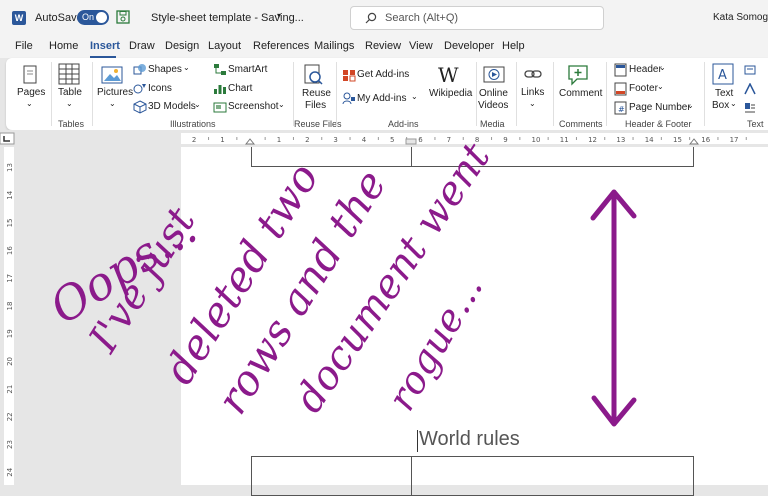  I want to click on menu-review: Review, so click(383, 46).